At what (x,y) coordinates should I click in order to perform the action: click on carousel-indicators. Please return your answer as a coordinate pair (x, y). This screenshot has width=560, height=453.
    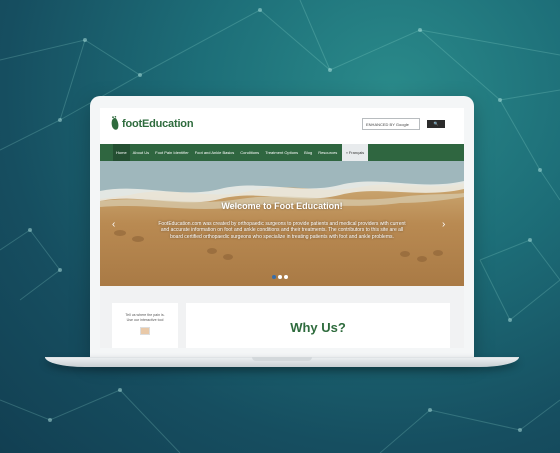
    Looking at the image, I should click on (280, 277).